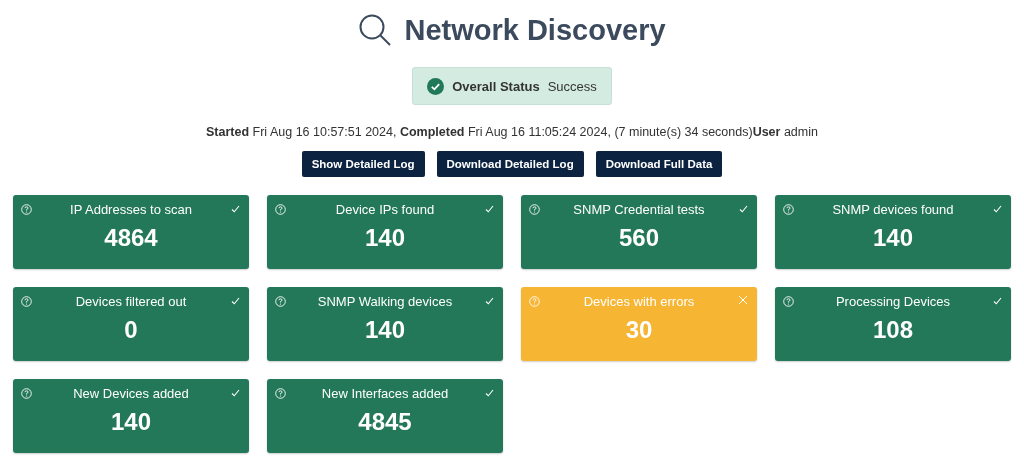  I want to click on card-label: SNMP devices found, so click(893, 209).